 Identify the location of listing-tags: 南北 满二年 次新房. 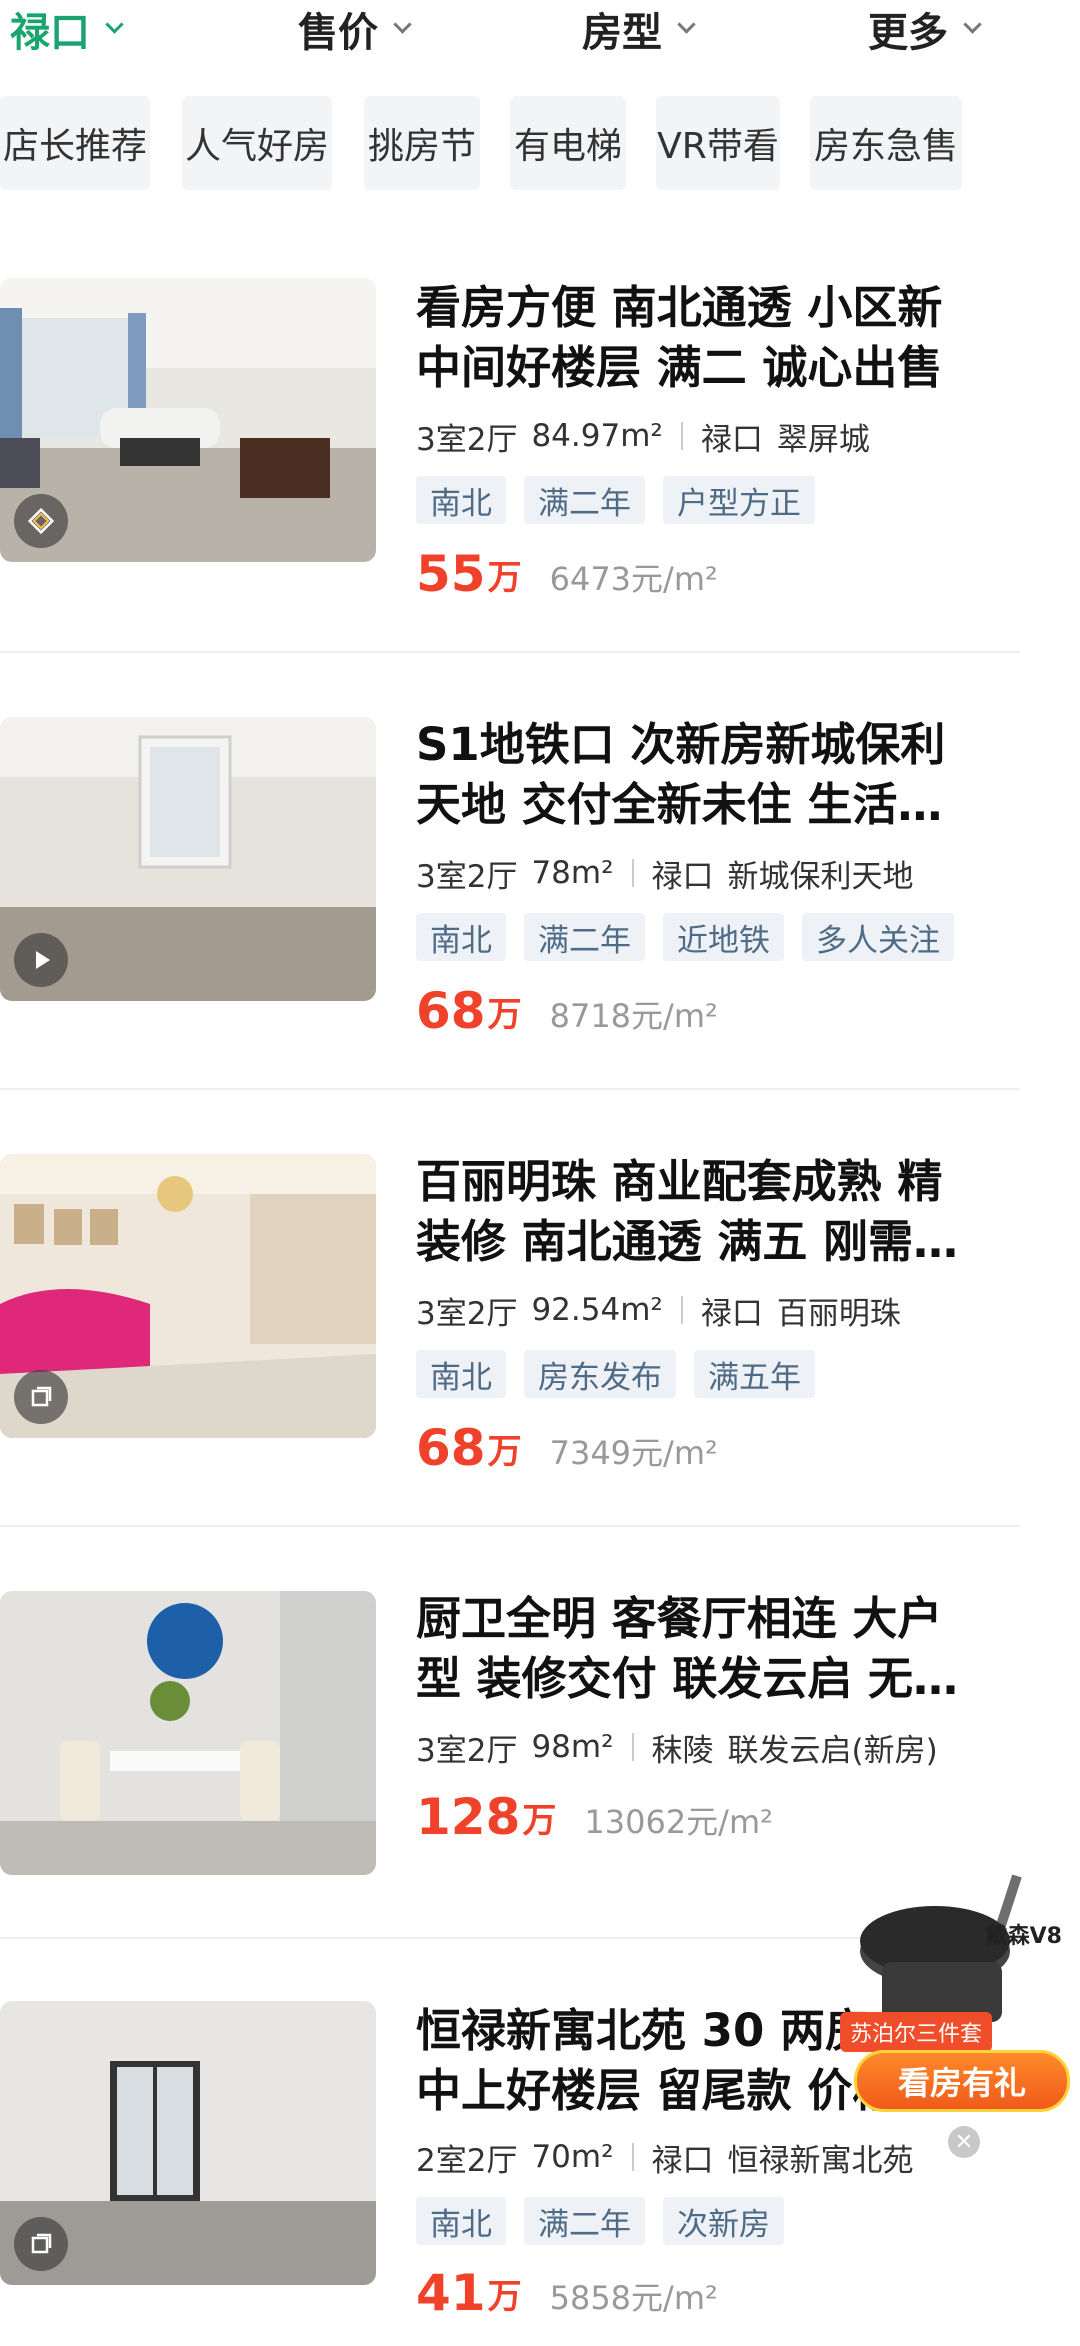
(609, 2221).